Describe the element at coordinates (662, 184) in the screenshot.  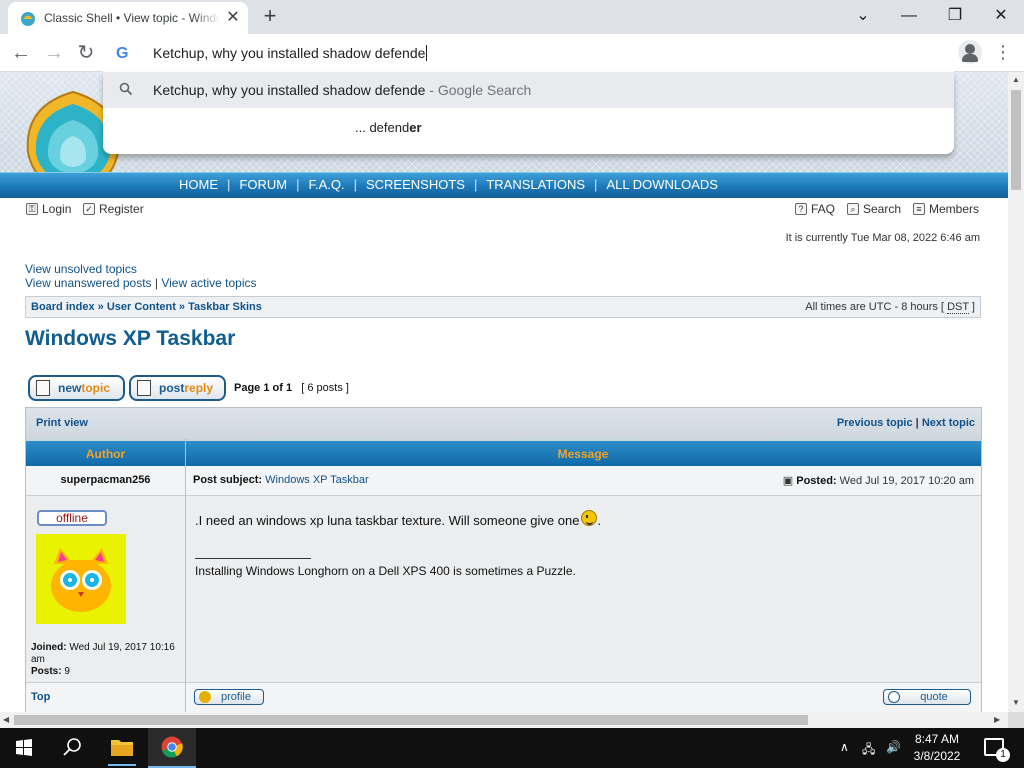
I see `nav-all-downloads: ALL DOWNLOADS` at that location.